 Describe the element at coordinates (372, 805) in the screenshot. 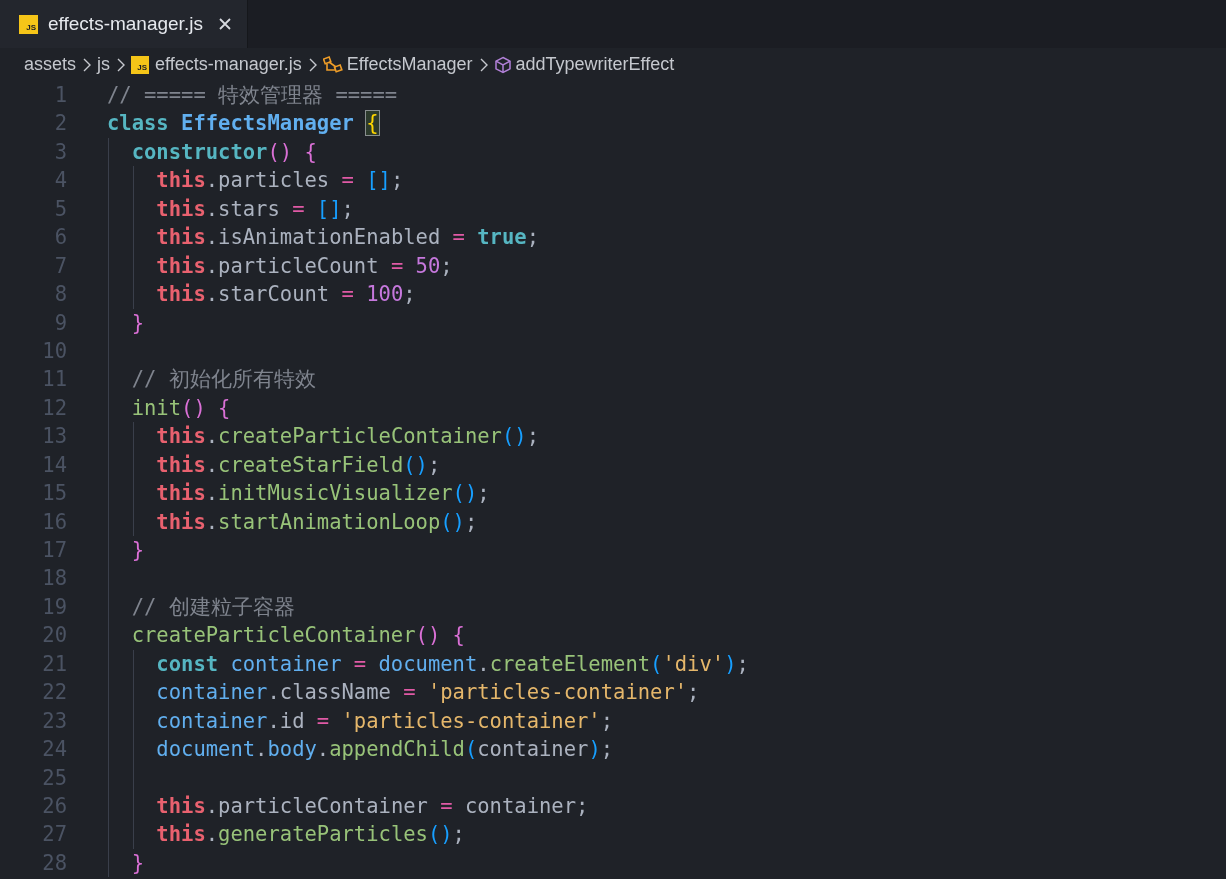

I see `code-line: this.particleContainer = container;` at that location.